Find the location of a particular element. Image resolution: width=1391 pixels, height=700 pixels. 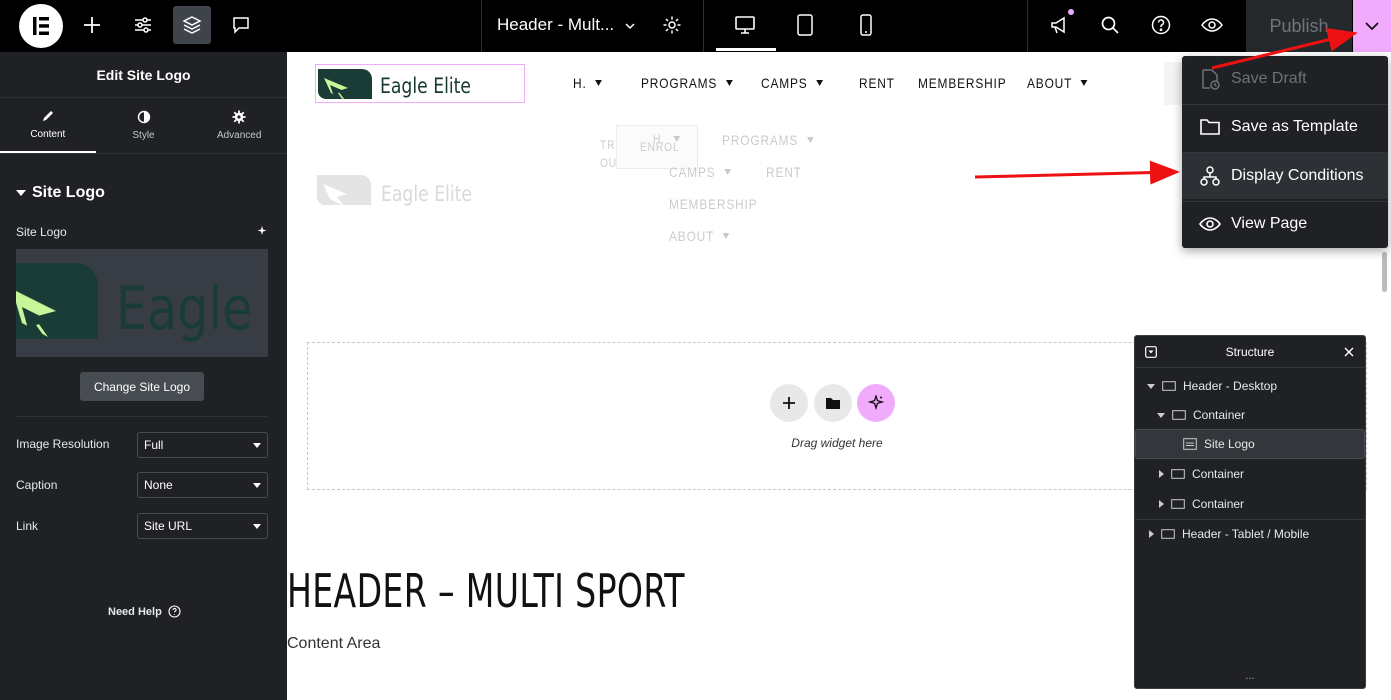

image-resolution-label: Image Resolution is located at coordinates (63, 444).